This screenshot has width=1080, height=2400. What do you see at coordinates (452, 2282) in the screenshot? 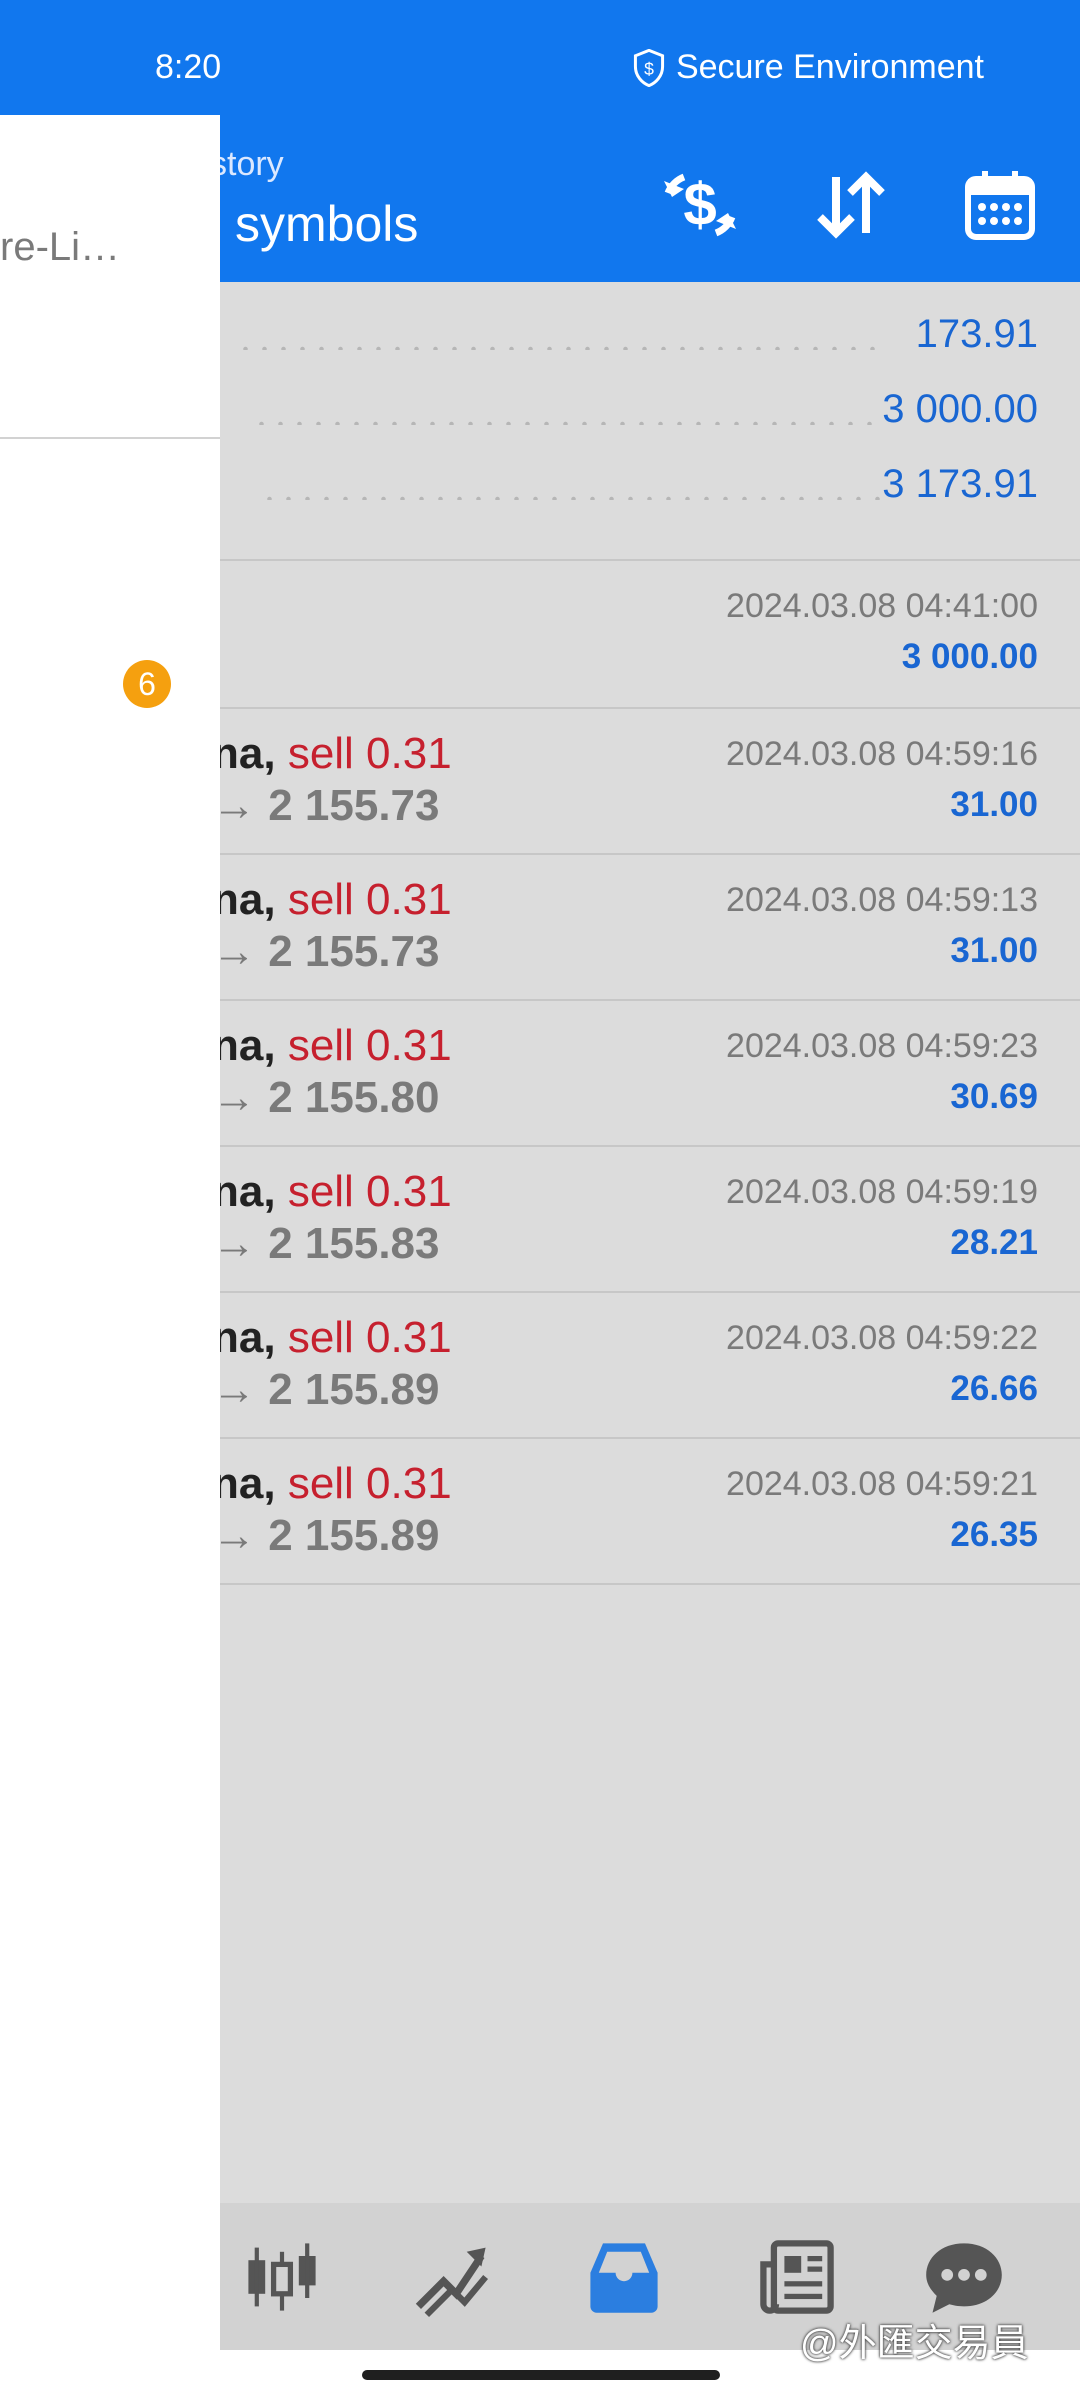
I see `trade-chart-icon` at bounding box center [452, 2282].